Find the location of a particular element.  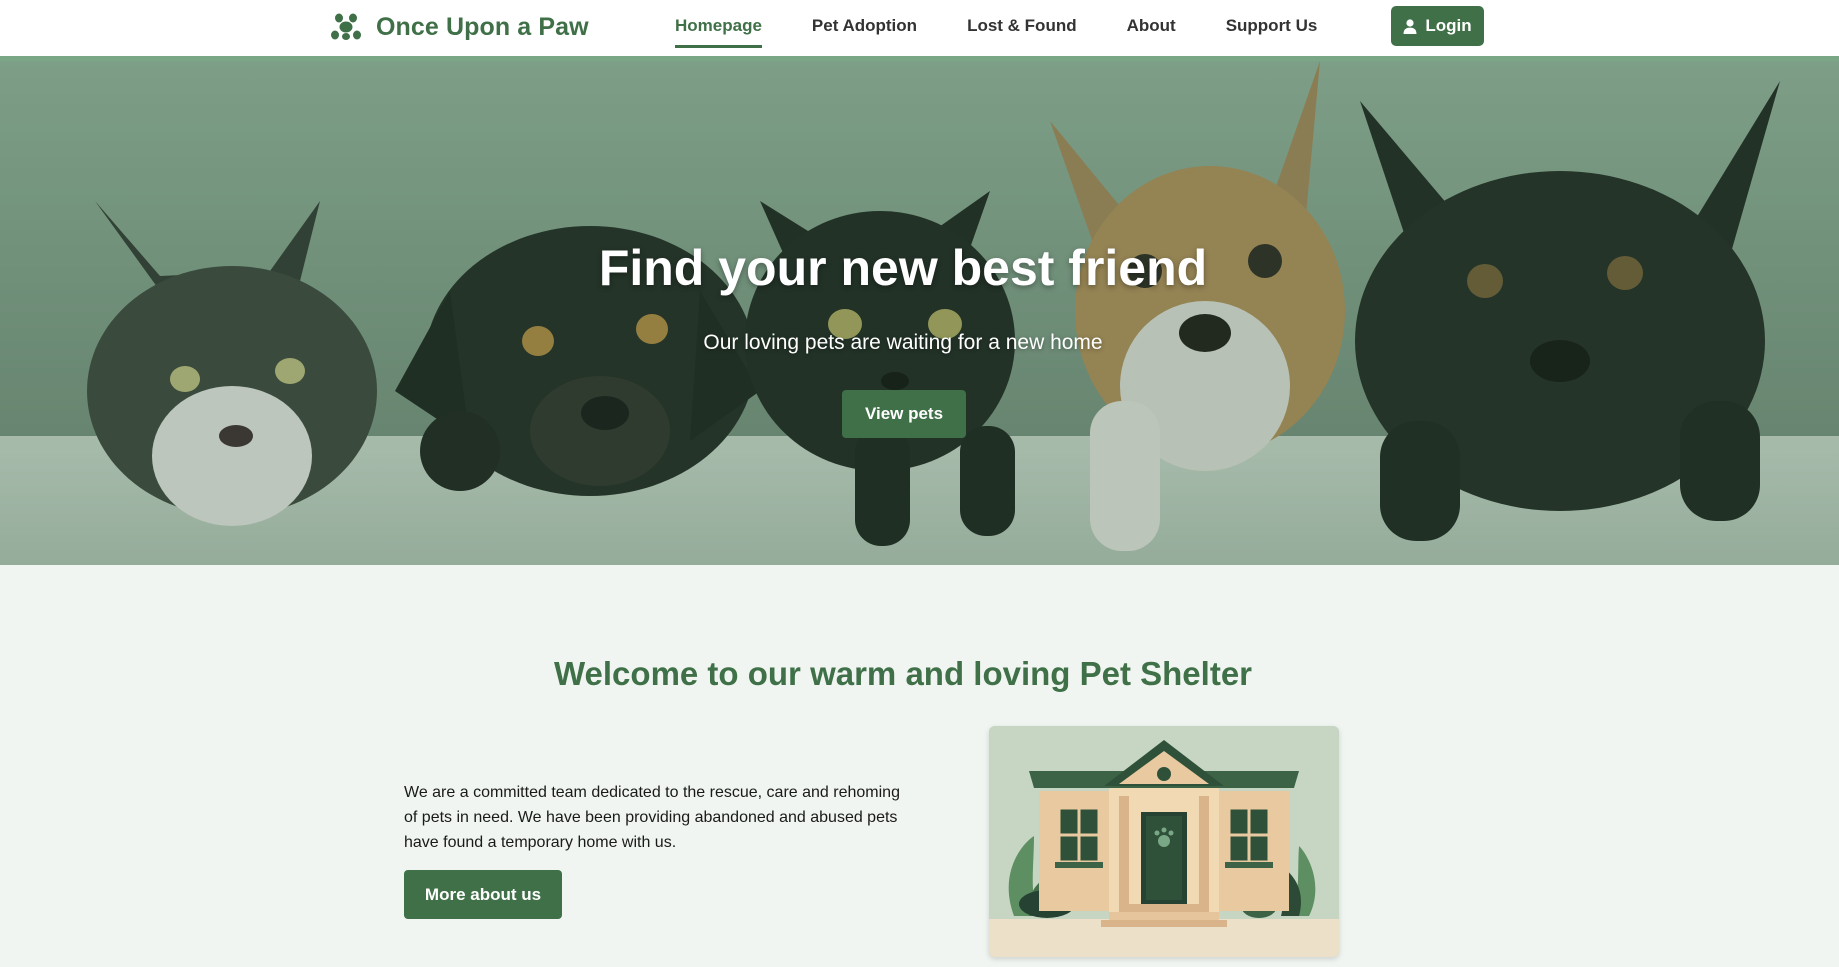

nav-support-us: Support Us is located at coordinates (1272, 24).